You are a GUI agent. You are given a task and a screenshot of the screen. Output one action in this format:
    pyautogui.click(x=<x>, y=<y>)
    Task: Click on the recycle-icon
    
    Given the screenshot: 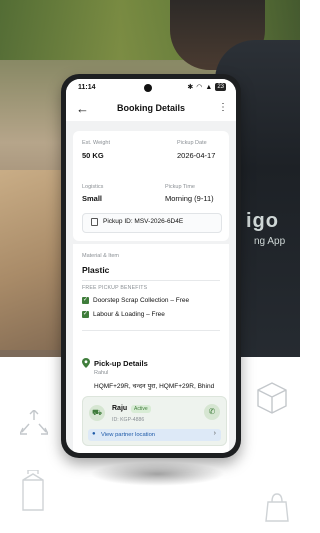 What is the action you would take?
    pyautogui.click(x=34, y=423)
    